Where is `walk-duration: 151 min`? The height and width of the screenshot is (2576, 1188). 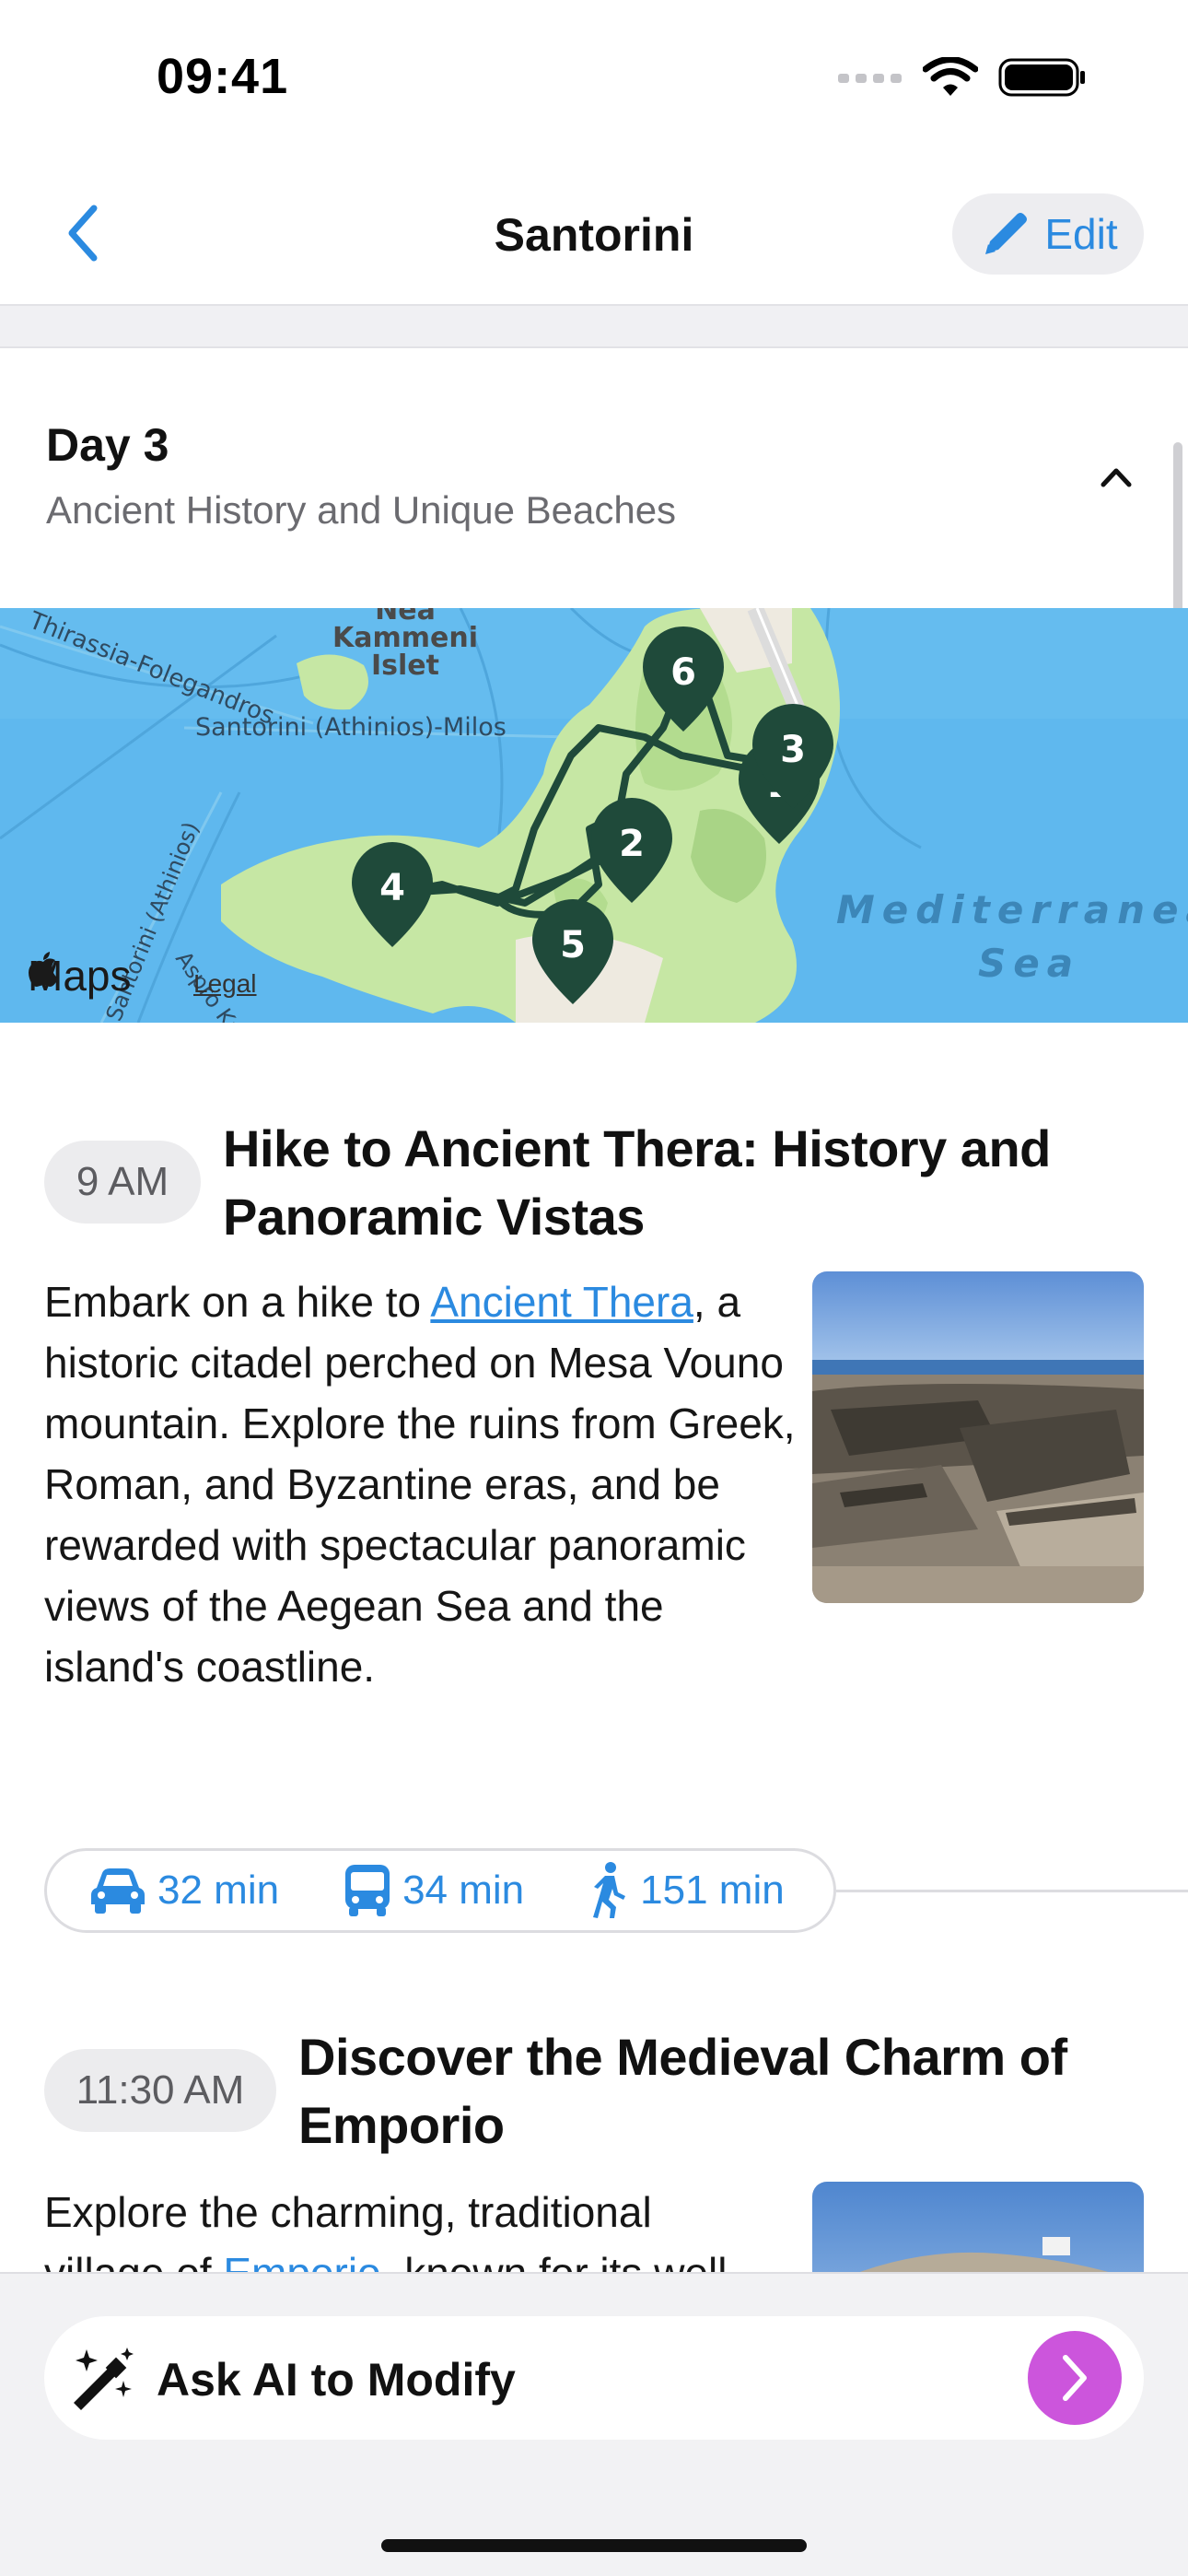
walk-duration: 151 min is located at coordinates (712, 1891).